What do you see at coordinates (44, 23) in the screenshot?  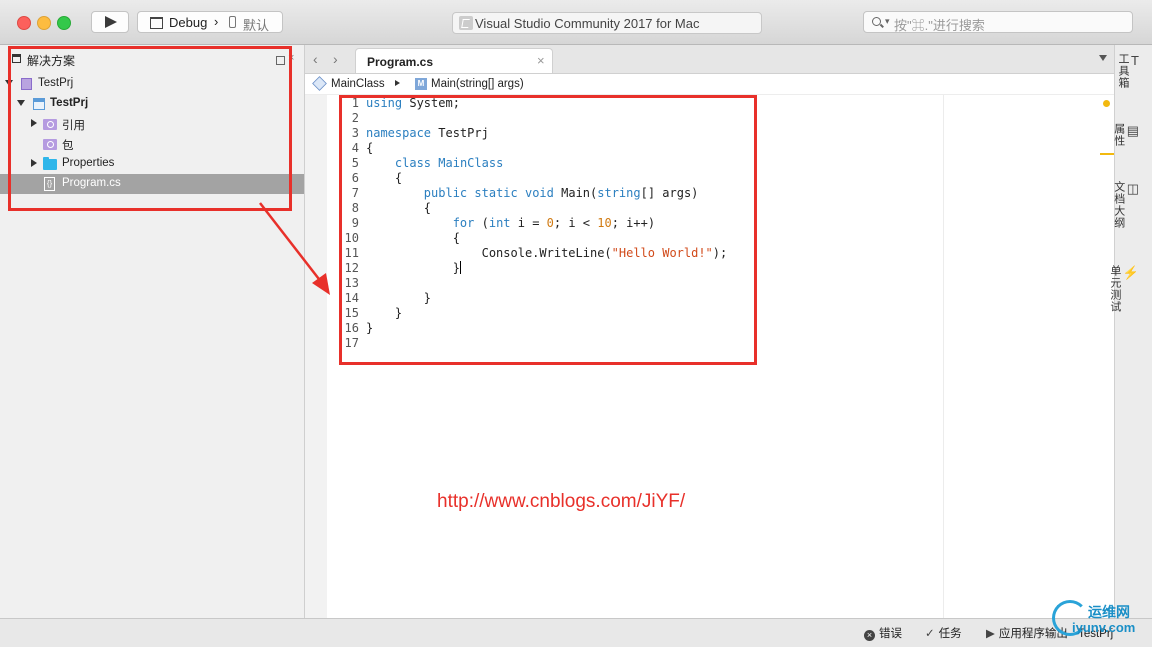 I see `minimize-window-button` at bounding box center [44, 23].